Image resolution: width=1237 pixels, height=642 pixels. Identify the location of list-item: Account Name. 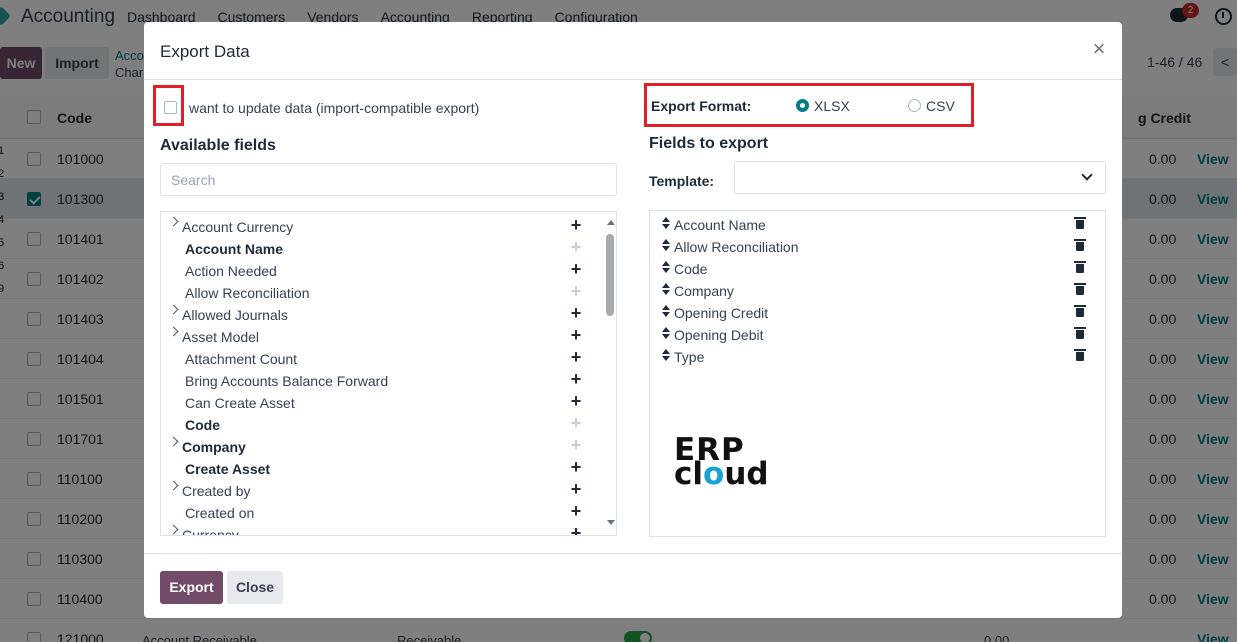
(877, 224).